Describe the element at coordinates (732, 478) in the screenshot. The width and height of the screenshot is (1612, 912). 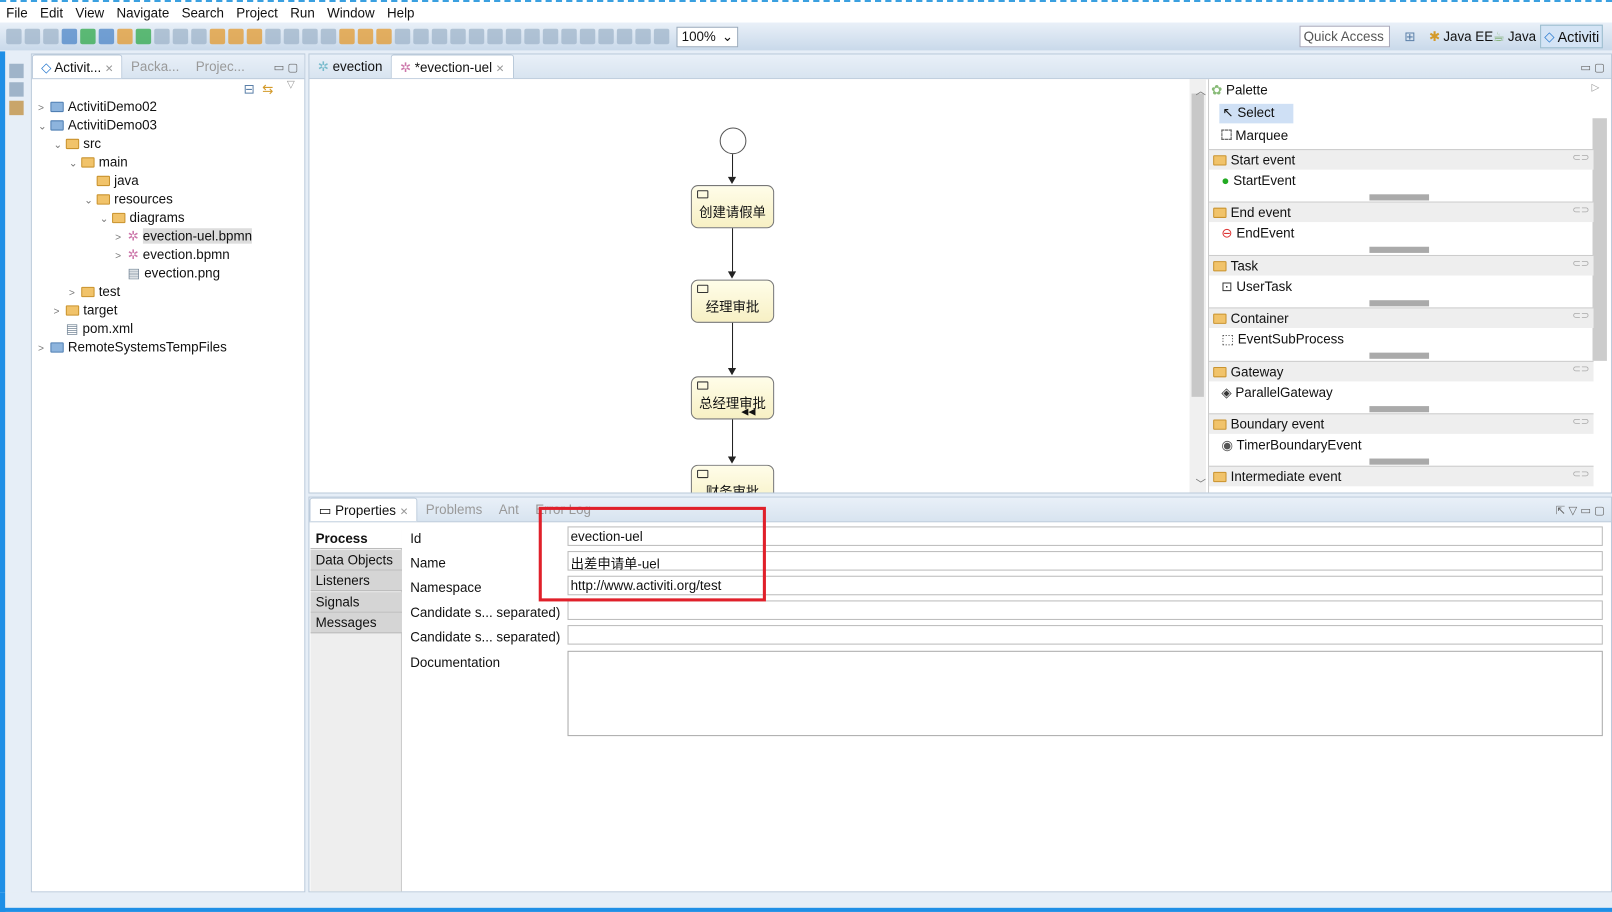
I see `task-node: 财务审批` at that location.